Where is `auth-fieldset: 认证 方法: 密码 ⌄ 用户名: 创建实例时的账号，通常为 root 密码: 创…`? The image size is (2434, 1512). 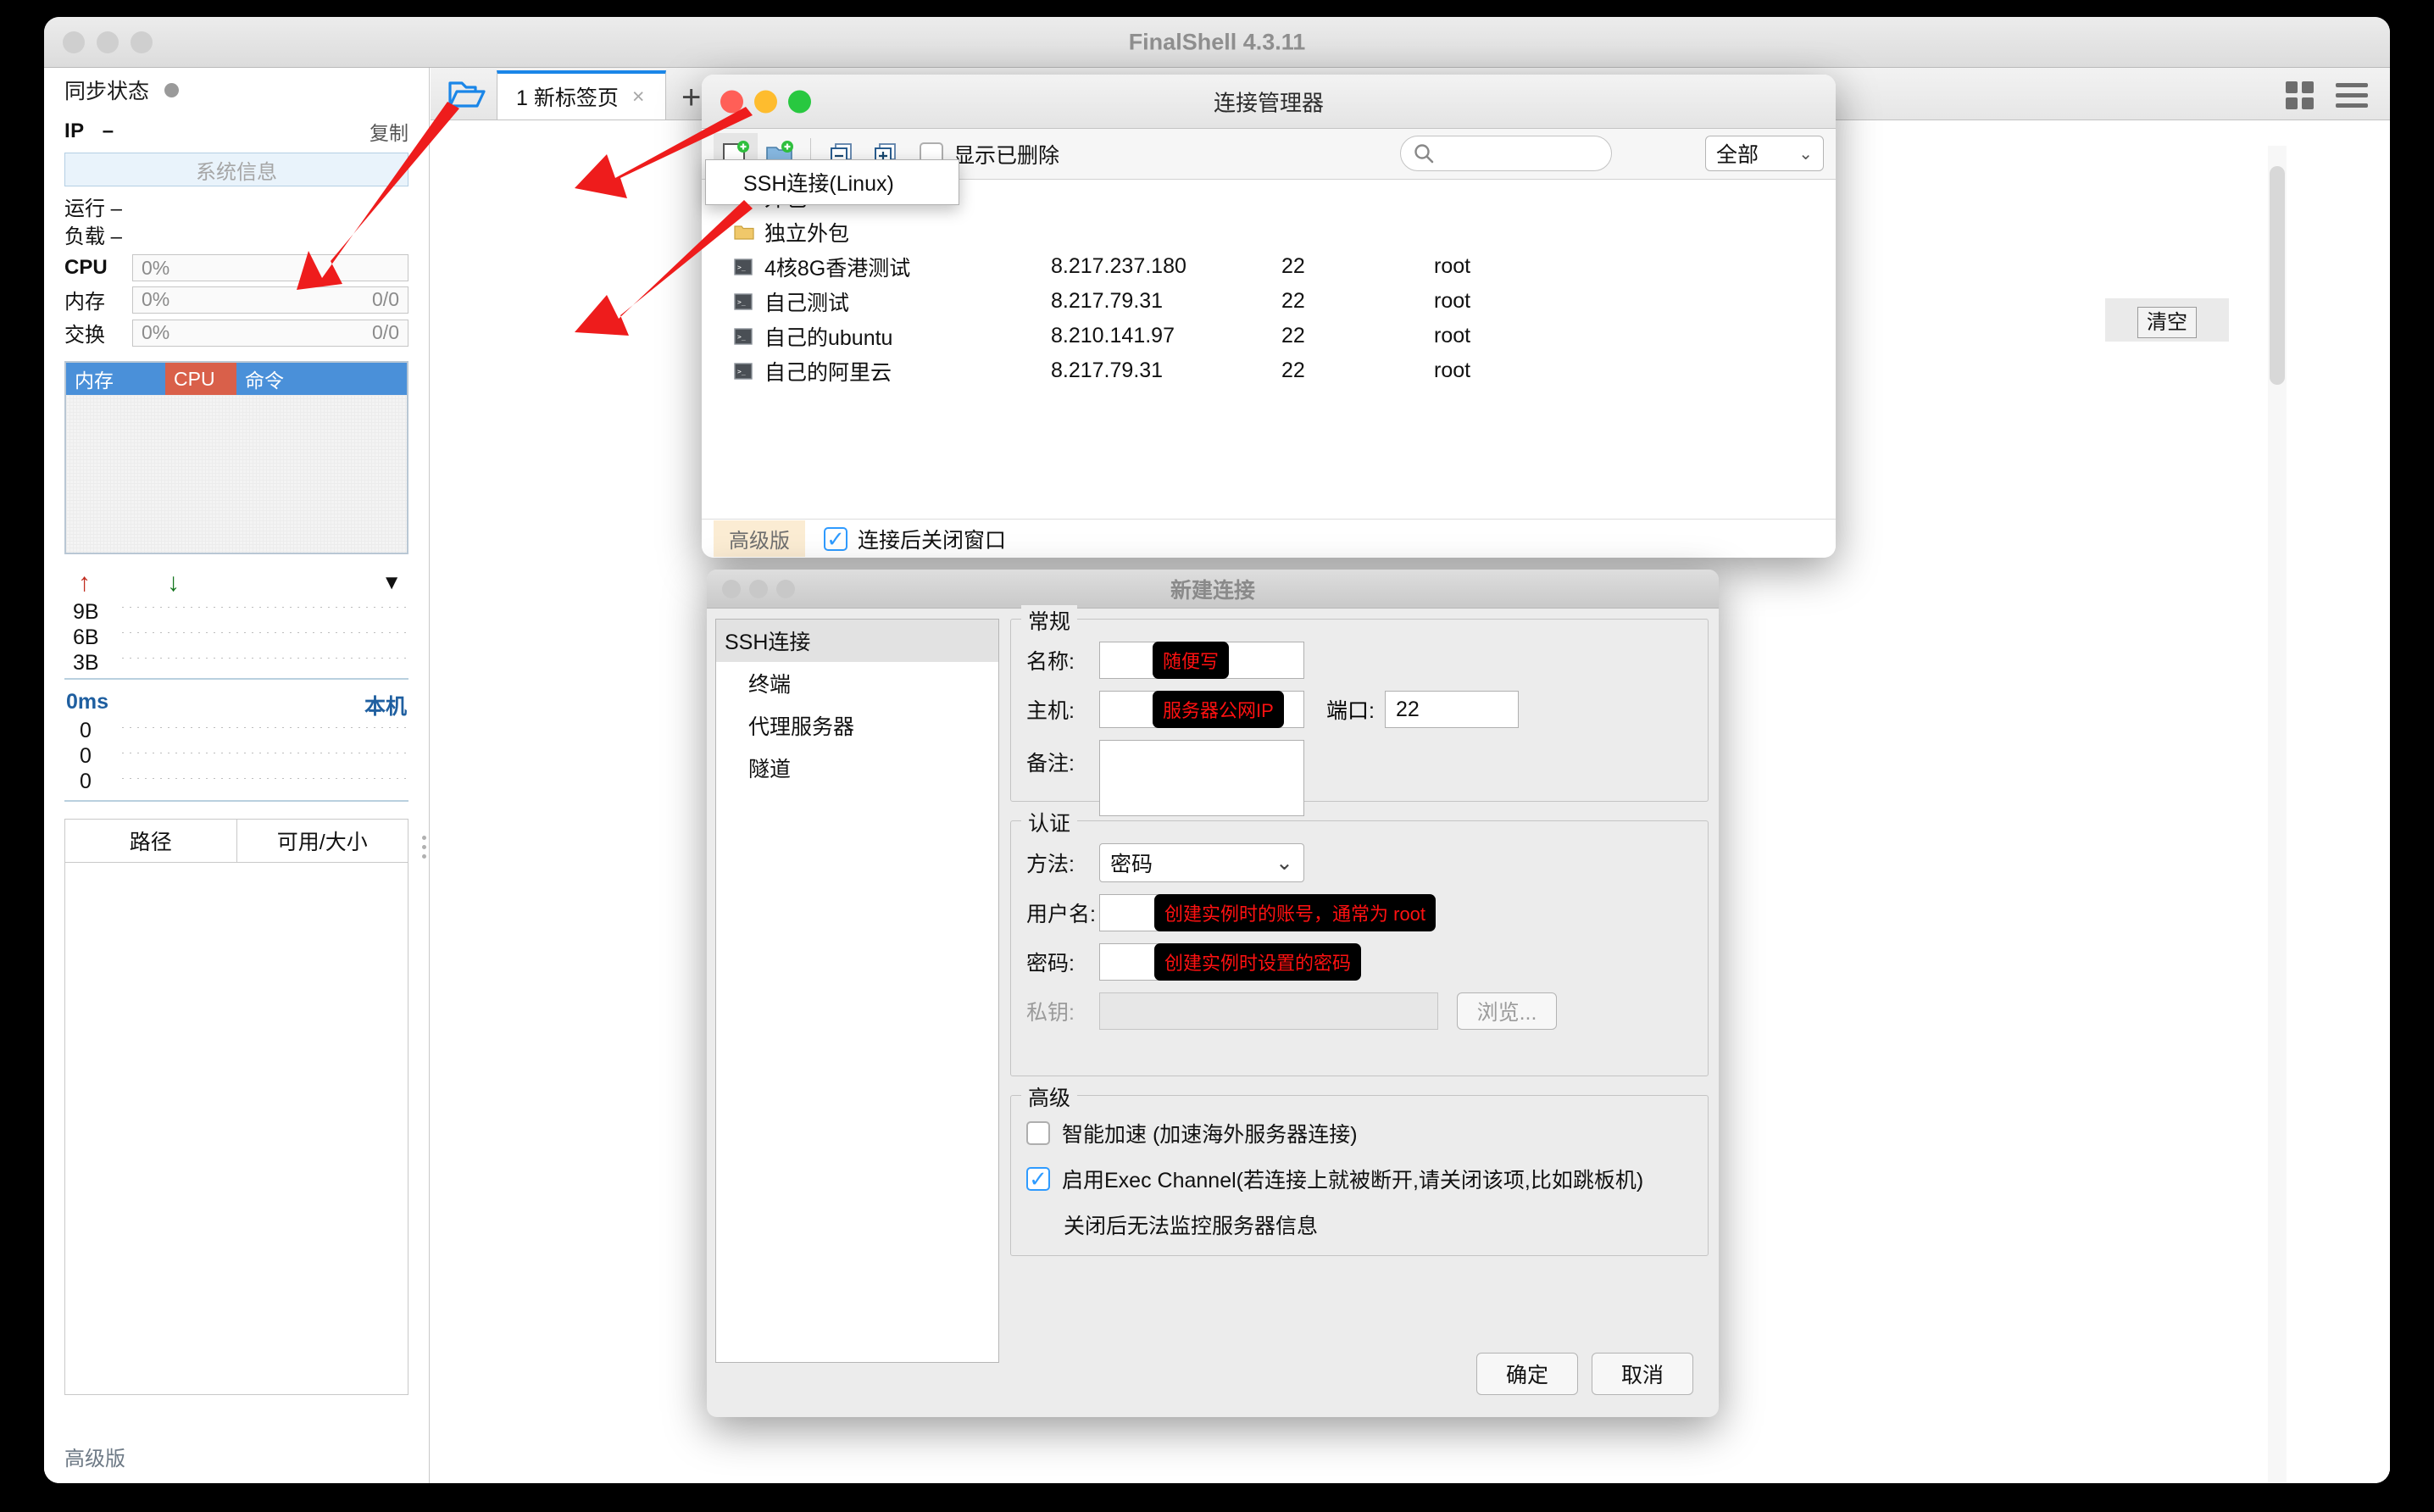
auth-fieldset: 认证 方法: 密码 ⌄ 用户名: 创建实例时的账号，通常为 root 密码: 创… is located at coordinates (1359, 942).